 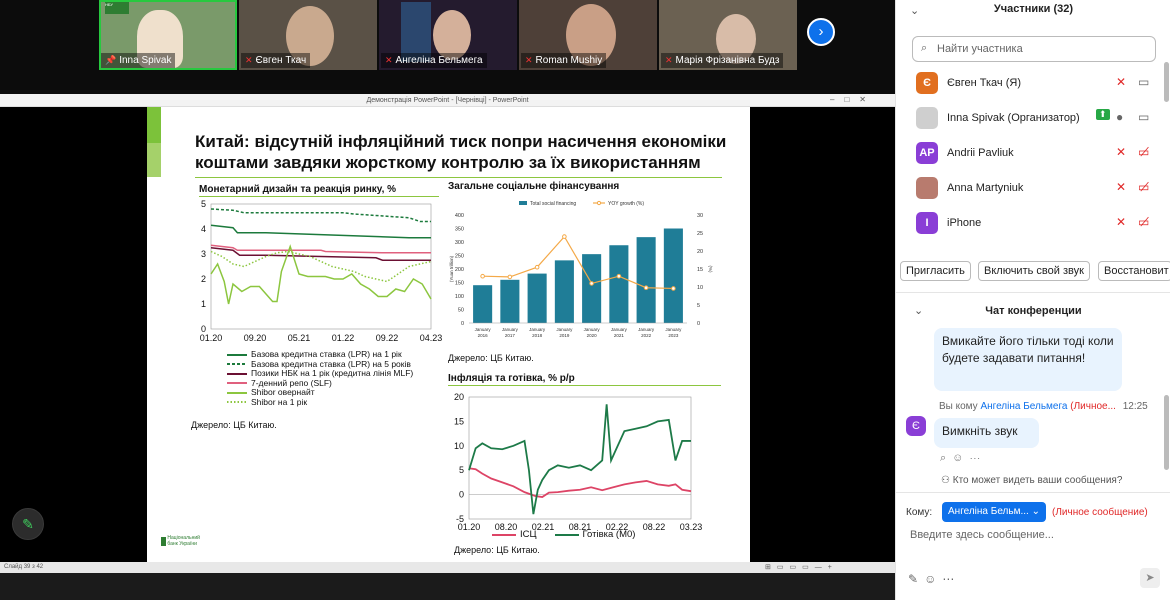 I want to click on recipient-dropdown: Ангеліна Бельм... ⌄, so click(x=994, y=512).